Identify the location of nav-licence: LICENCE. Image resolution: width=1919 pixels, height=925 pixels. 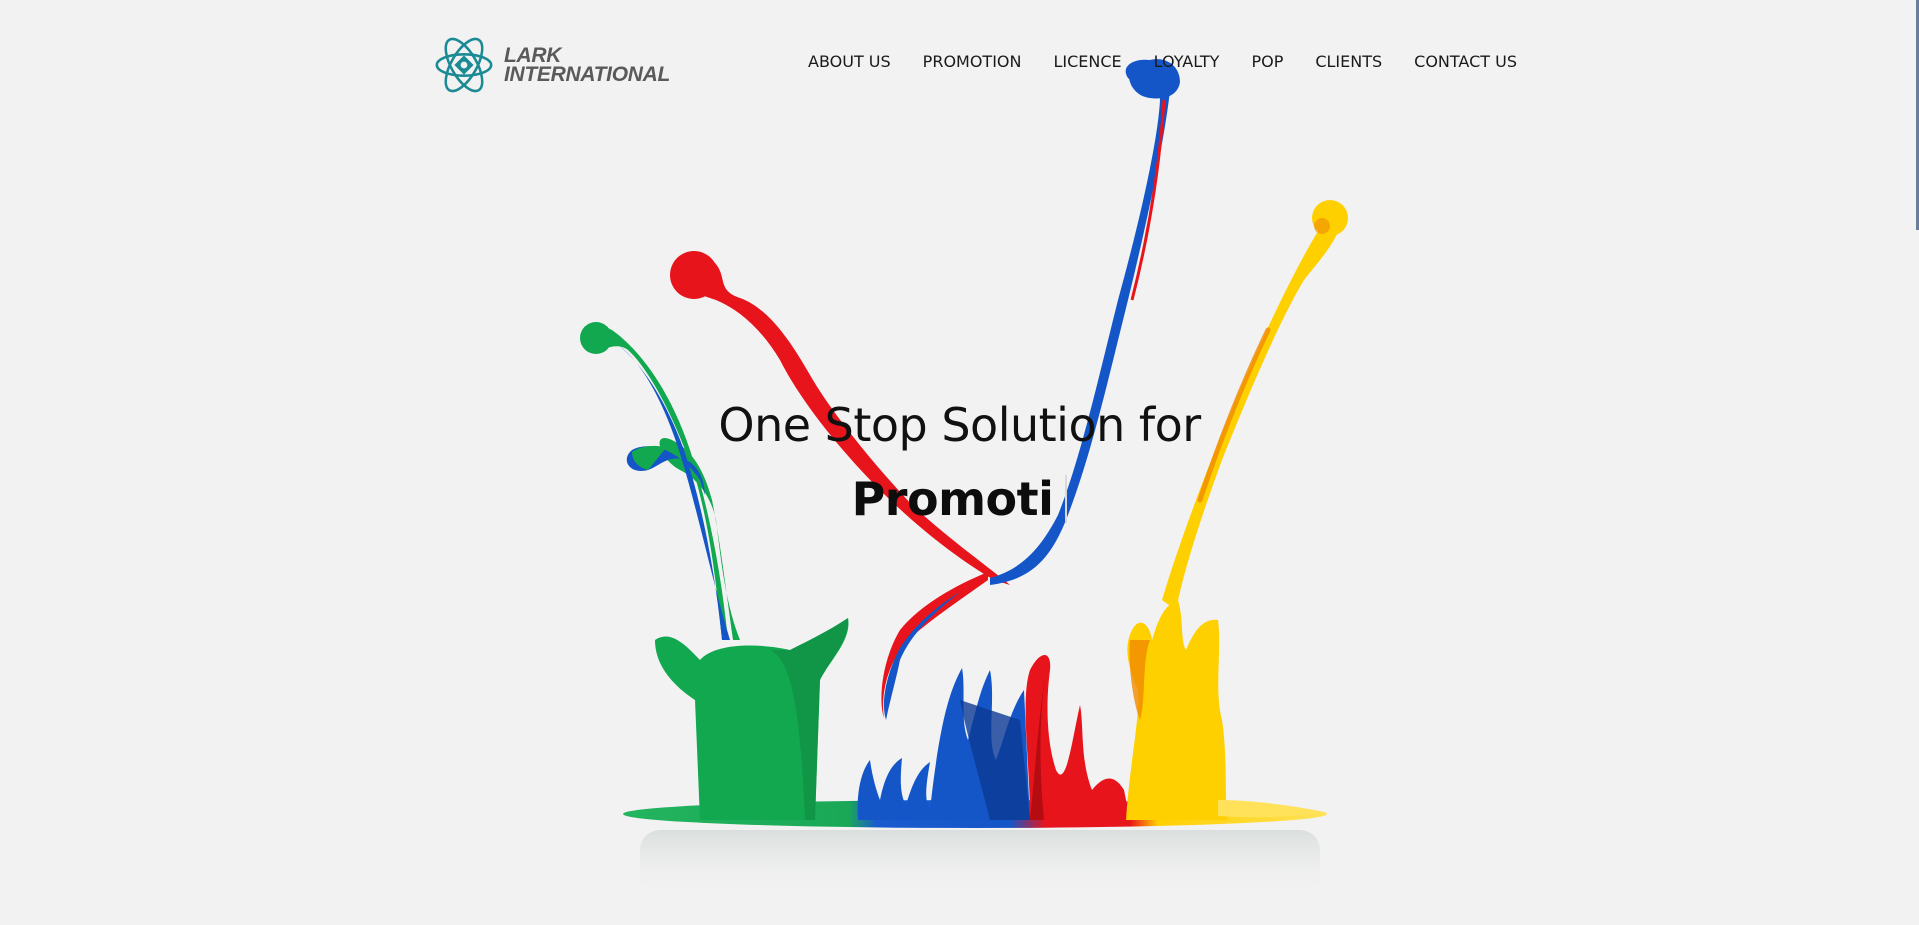
(1087, 61).